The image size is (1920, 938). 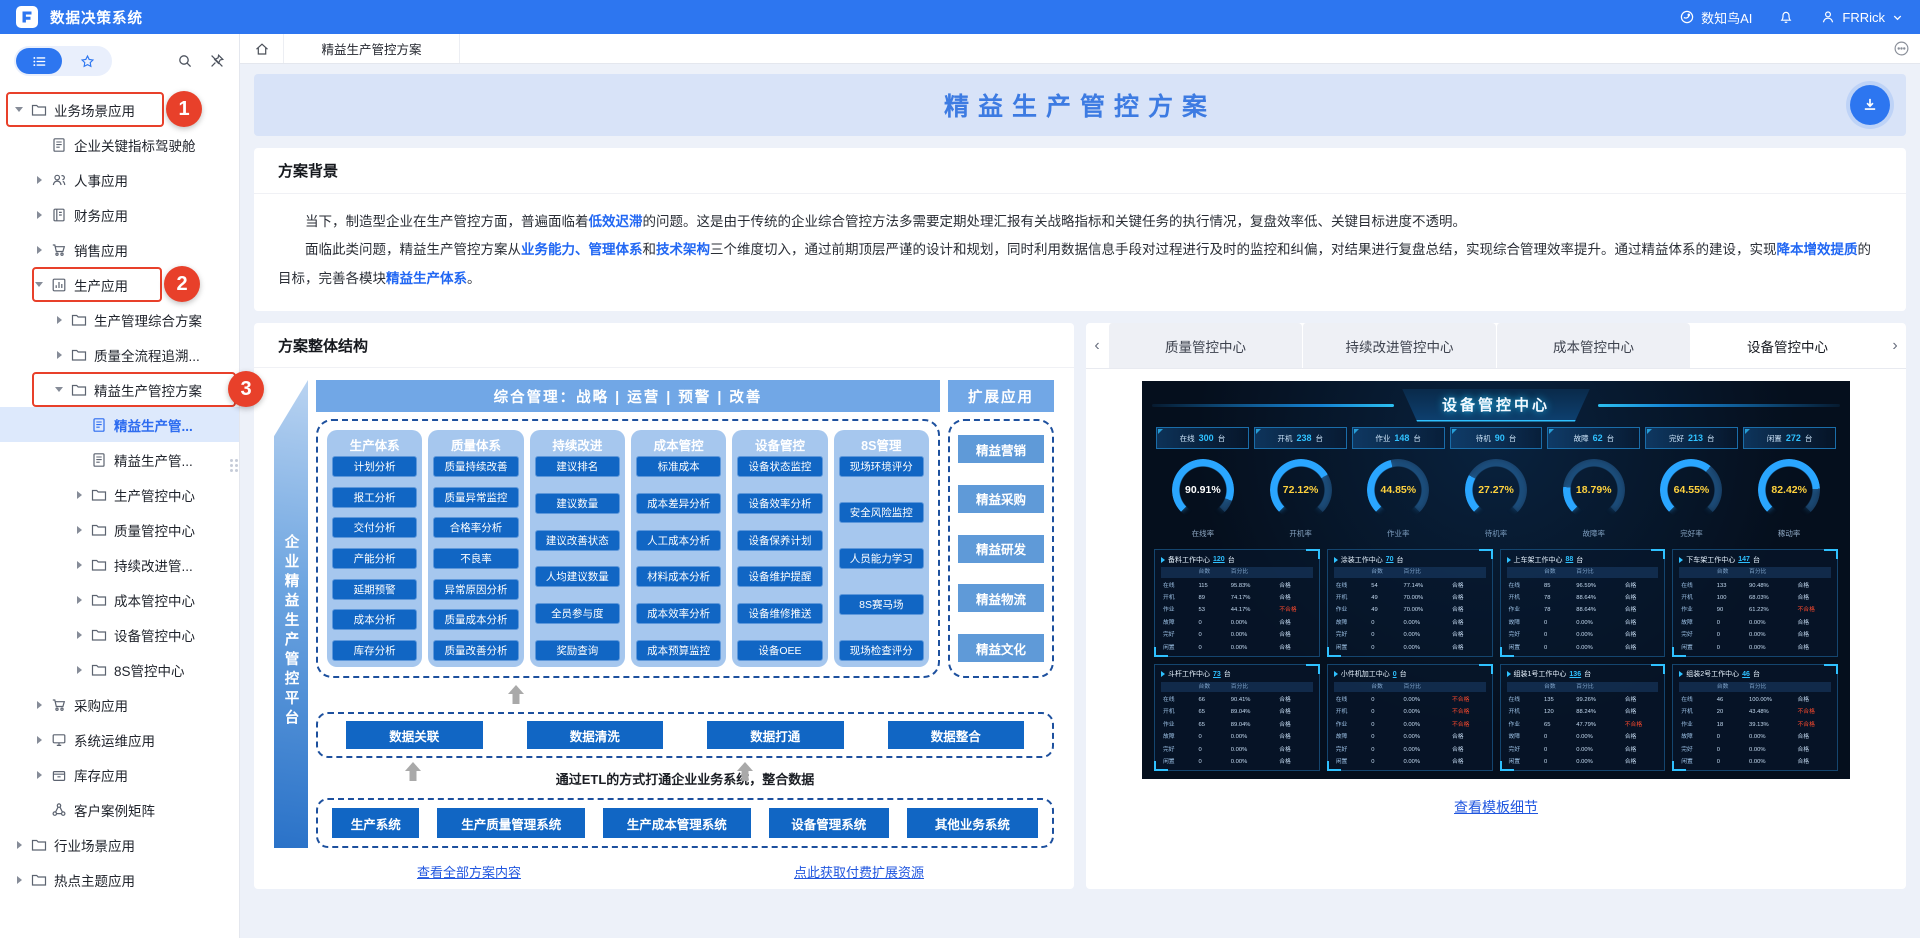 I want to click on template-tab-成本管控中心: 成本管控中心, so click(x=1593, y=346).